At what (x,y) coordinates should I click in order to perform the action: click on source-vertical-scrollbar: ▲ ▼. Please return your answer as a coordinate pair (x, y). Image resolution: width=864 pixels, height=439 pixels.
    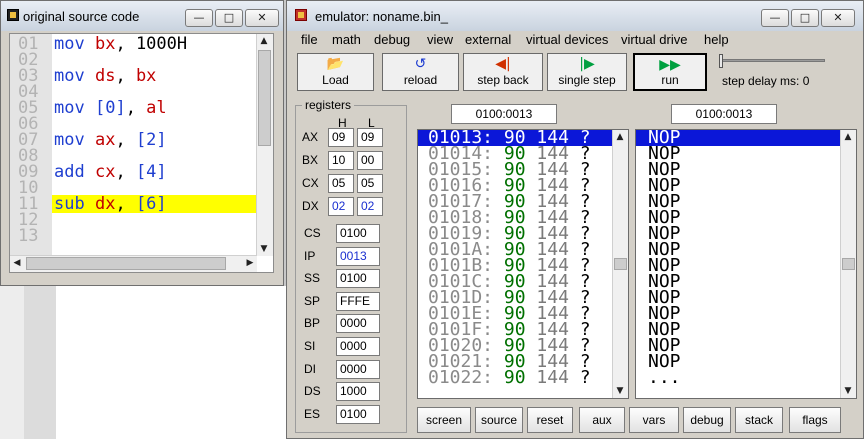
    Looking at the image, I should click on (264, 145).